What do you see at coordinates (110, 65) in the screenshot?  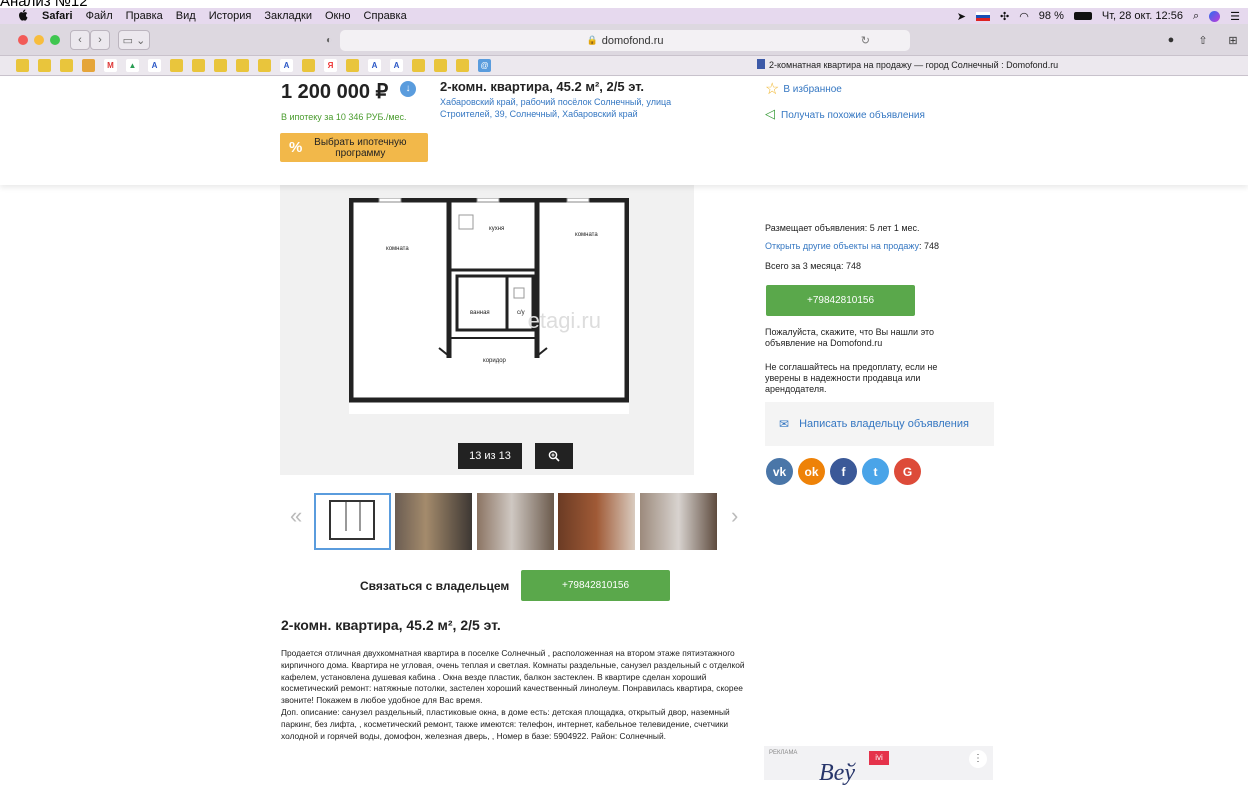 I see `gmail-icon: M` at bounding box center [110, 65].